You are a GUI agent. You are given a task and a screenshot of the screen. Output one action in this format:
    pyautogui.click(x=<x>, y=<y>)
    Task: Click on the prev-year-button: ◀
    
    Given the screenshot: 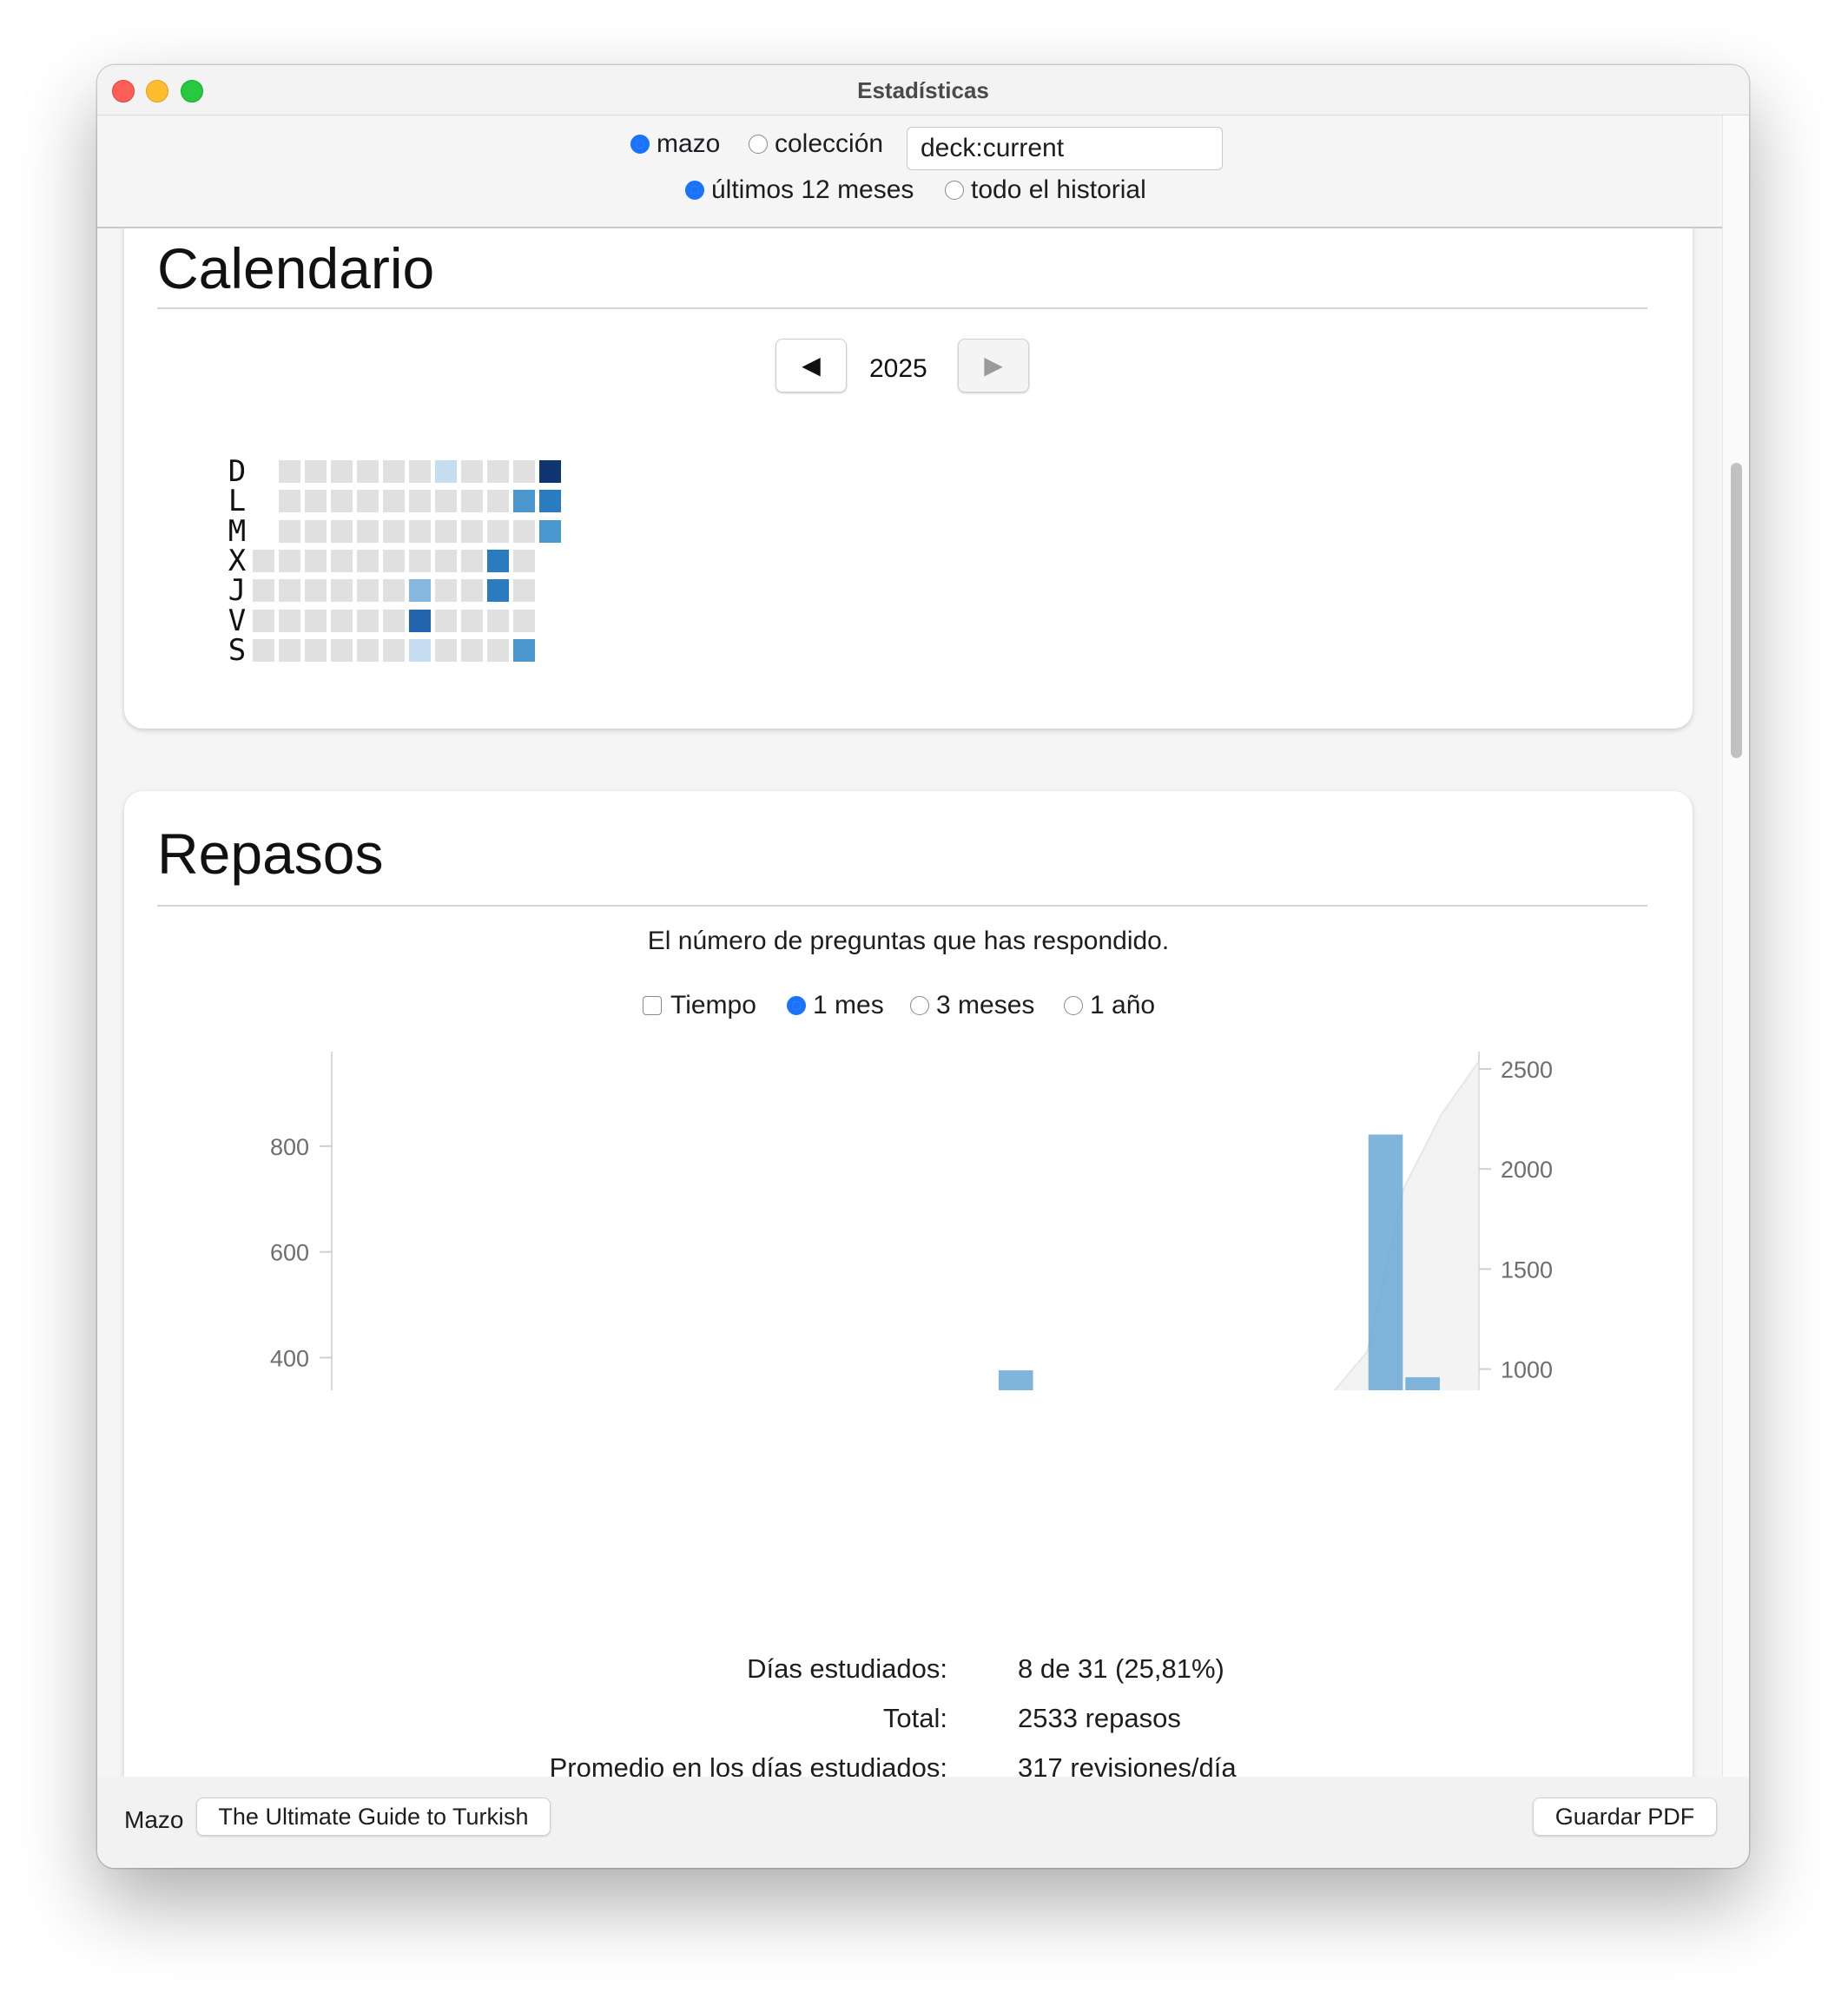 What is the action you would take?
    pyautogui.click(x=812, y=366)
    